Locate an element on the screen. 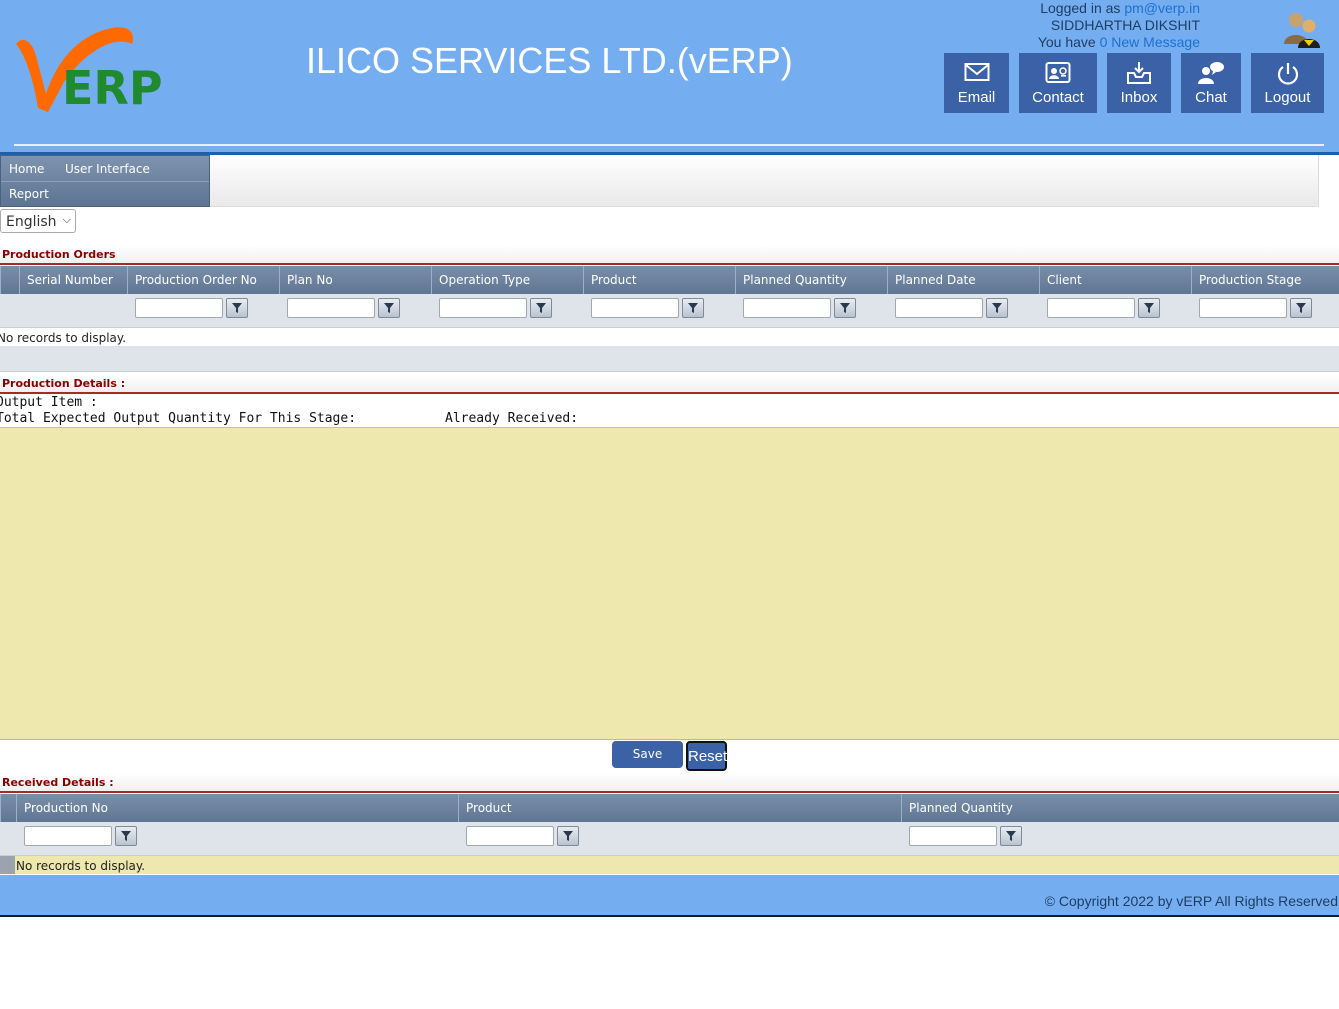 Image resolution: width=1339 pixels, height=1009 pixels. verp-logo: ERP is located at coordinates (89, 70).